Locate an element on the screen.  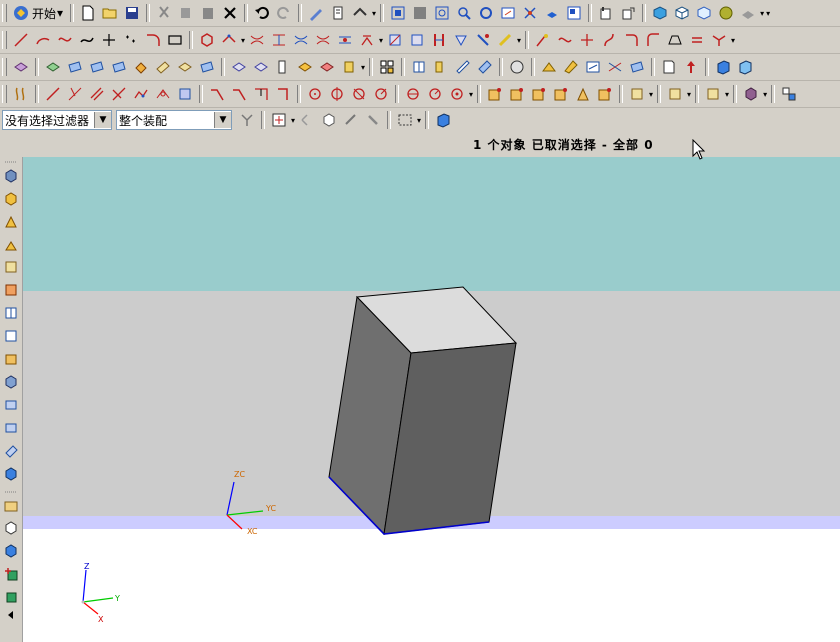
component-mirror-icon is located at coordinates (605, 94).